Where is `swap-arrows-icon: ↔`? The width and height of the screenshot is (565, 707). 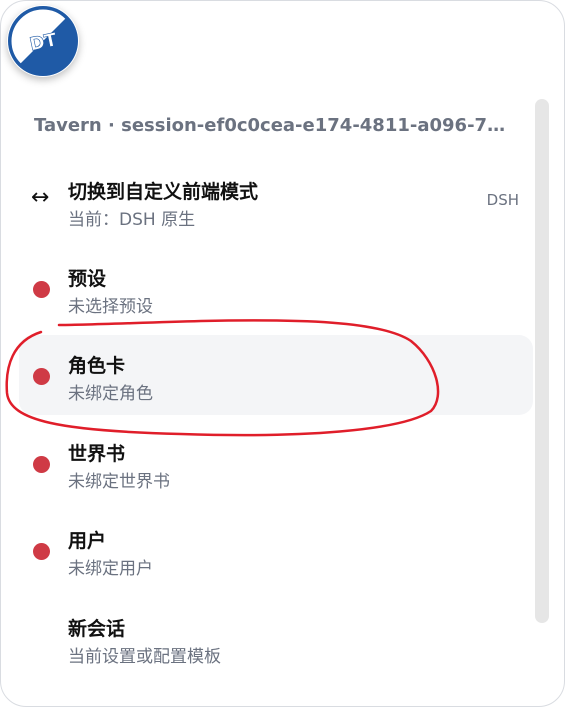
swap-arrows-icon: ↔ is located at coordinates (40, 197).